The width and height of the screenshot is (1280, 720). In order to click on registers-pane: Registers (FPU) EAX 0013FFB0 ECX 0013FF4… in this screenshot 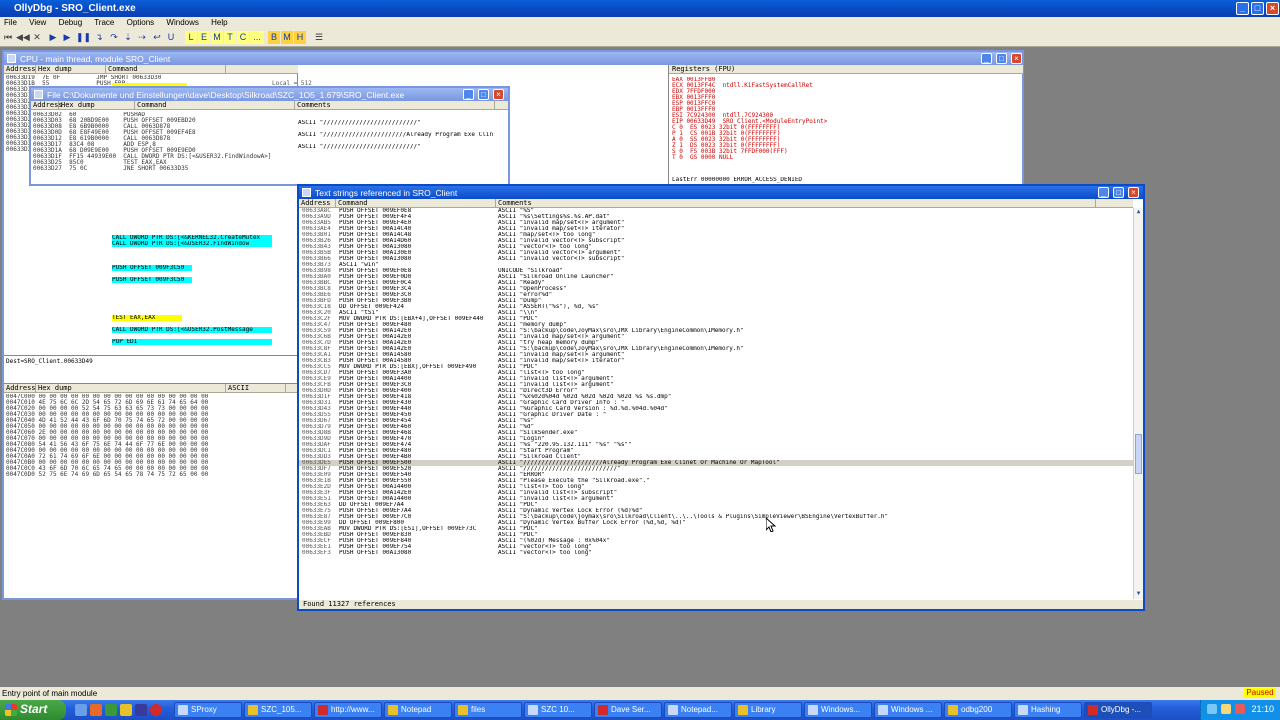, I will do `click(845, 125)`.